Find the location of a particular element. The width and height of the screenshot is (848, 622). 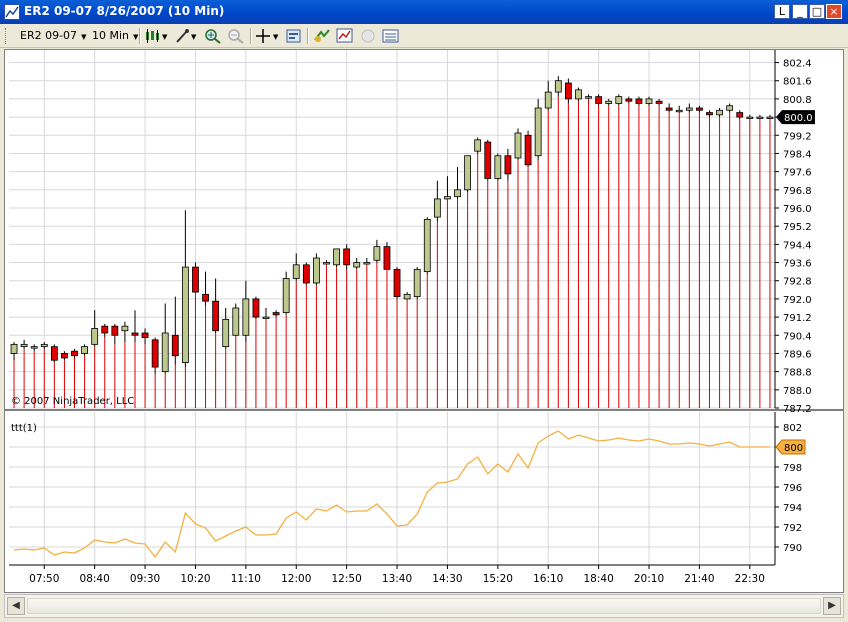

scroll-left-button: ◀ is located at coordinates (16, 606).